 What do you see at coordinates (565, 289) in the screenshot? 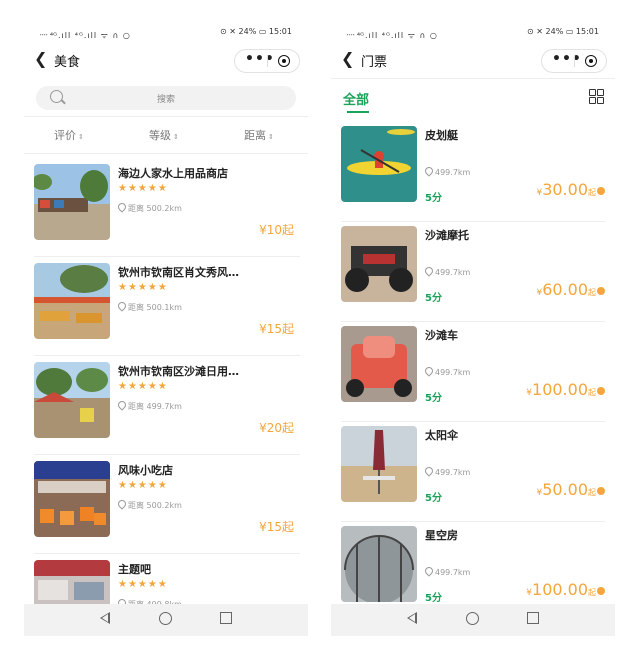
I see `price-value: 60.00` at bounding box center [565, 289].